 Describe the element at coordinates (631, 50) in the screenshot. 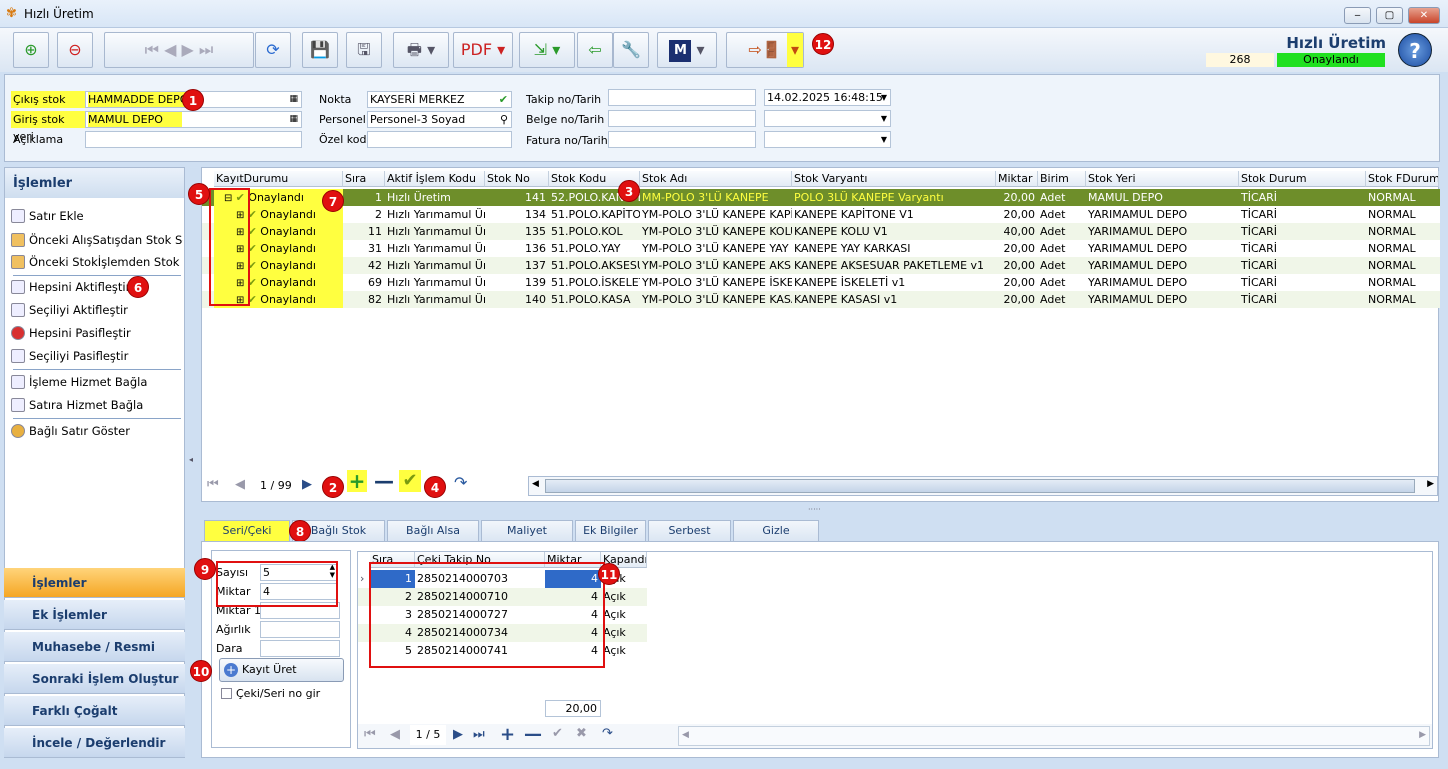

I see `settings-tools-button: 🔧` at that location.